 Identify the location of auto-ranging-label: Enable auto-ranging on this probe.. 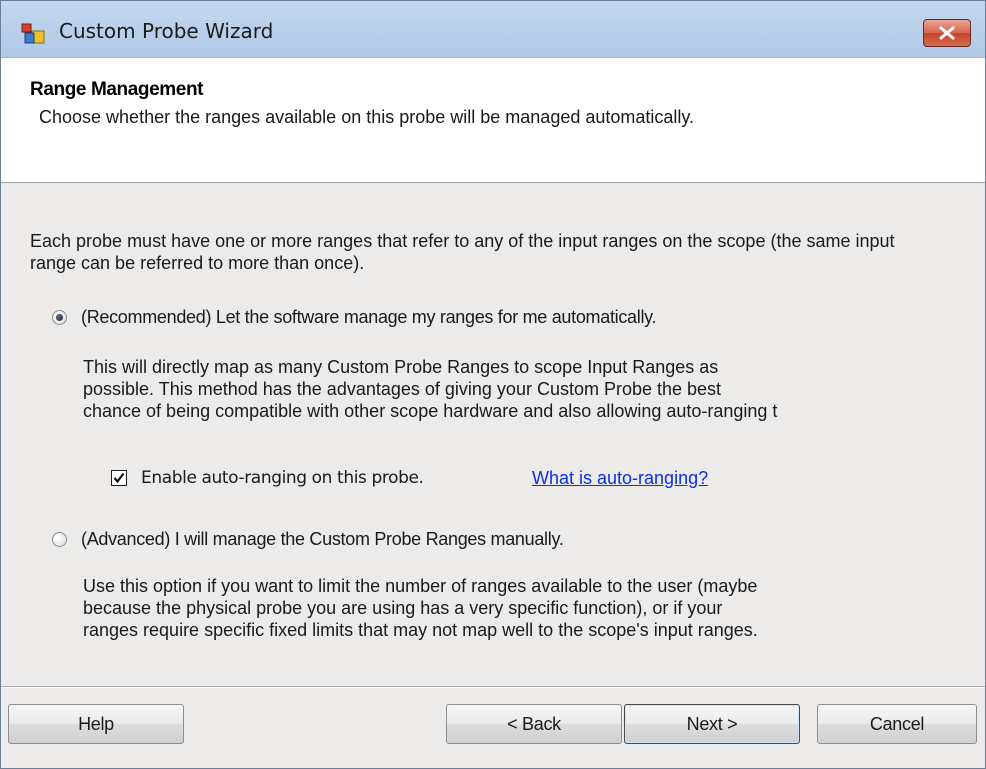
(282, 478).